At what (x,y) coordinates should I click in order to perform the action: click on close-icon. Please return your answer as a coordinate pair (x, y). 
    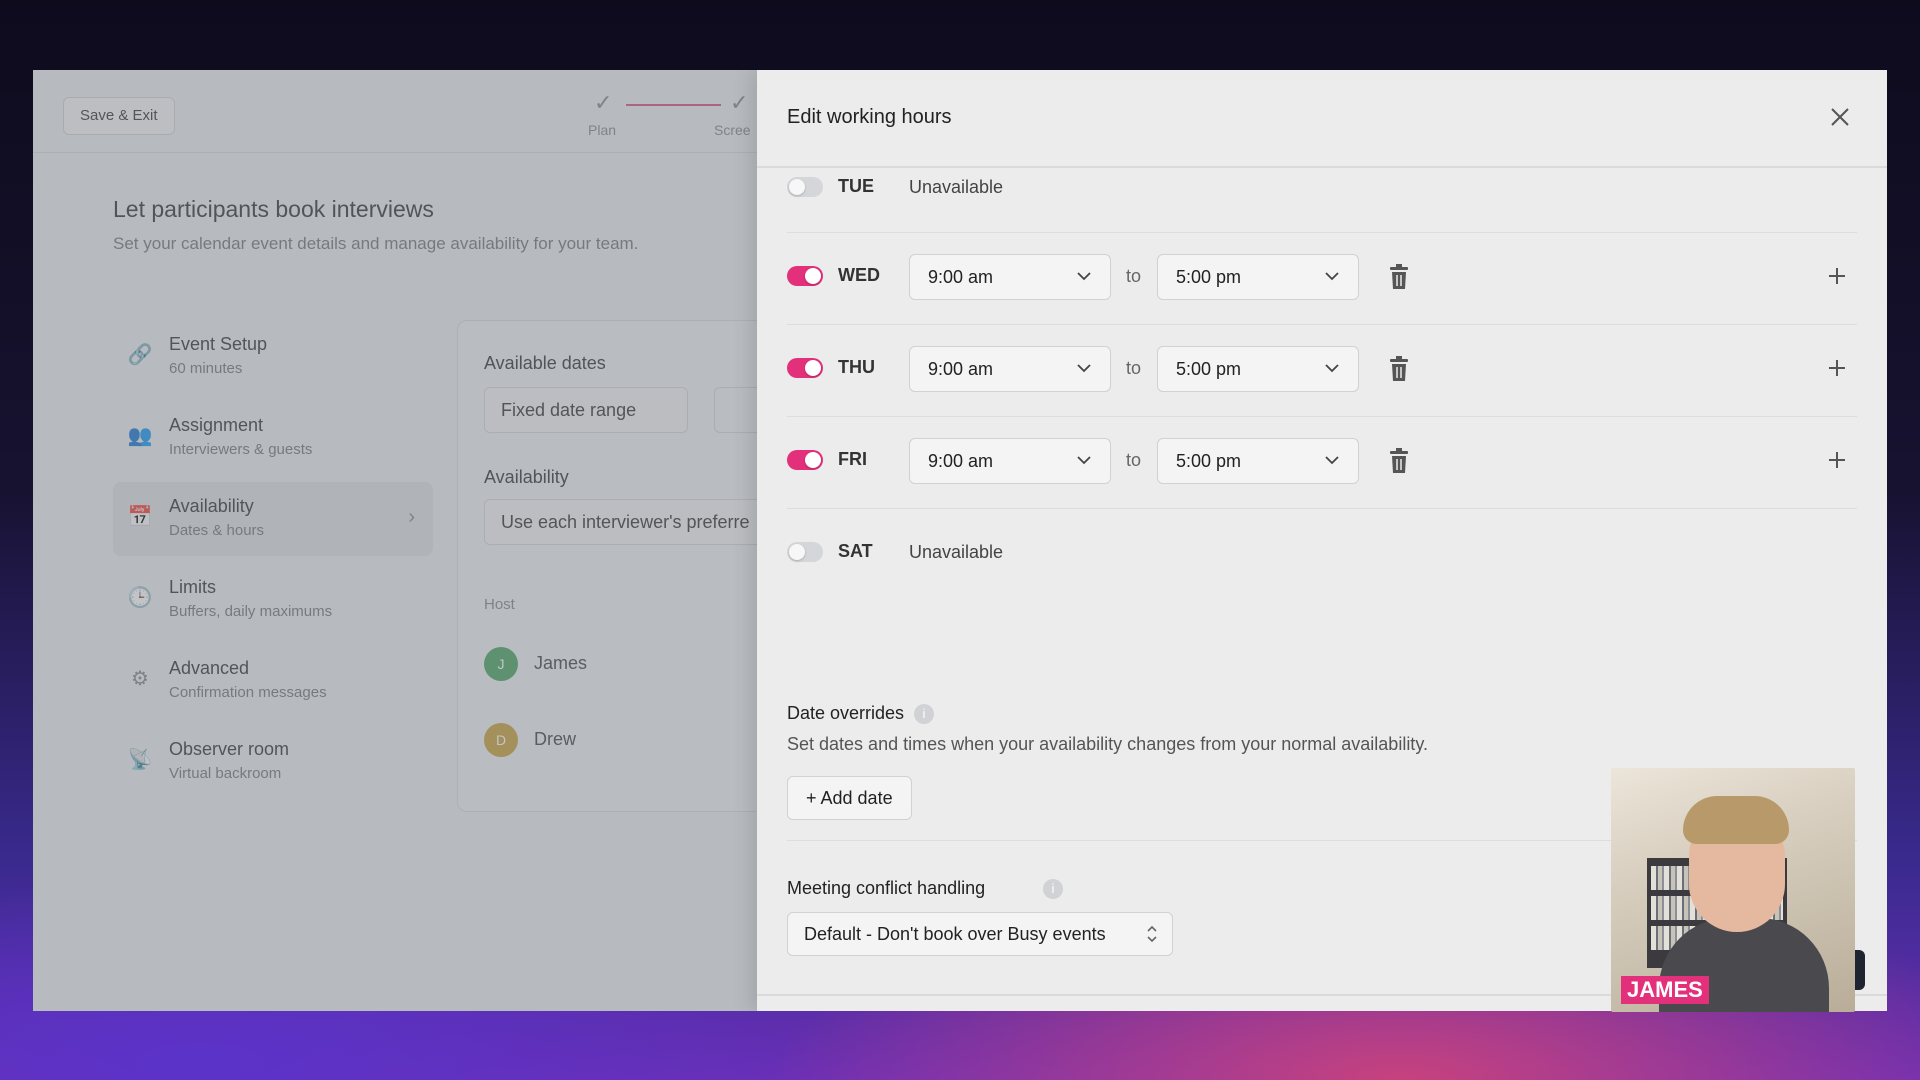
    Looking at the image, I should click on (1840, 117).